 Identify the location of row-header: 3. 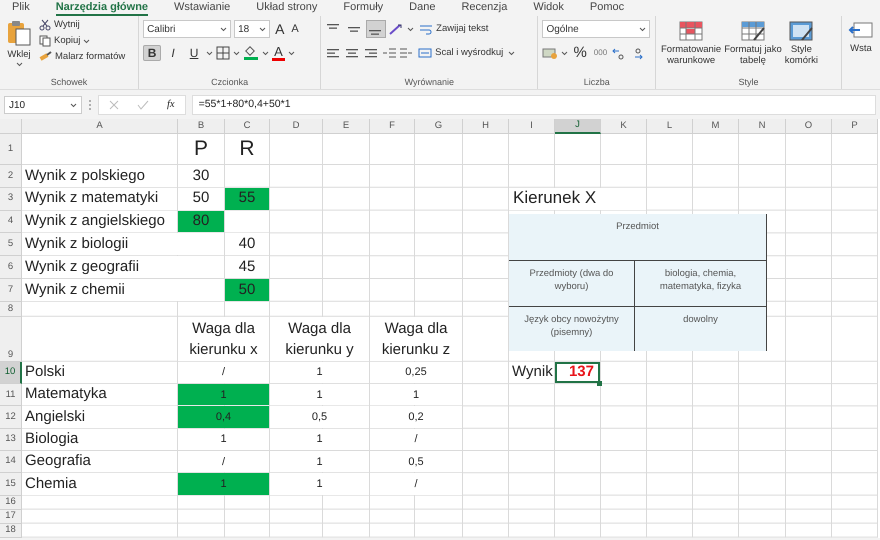
(11, 199).